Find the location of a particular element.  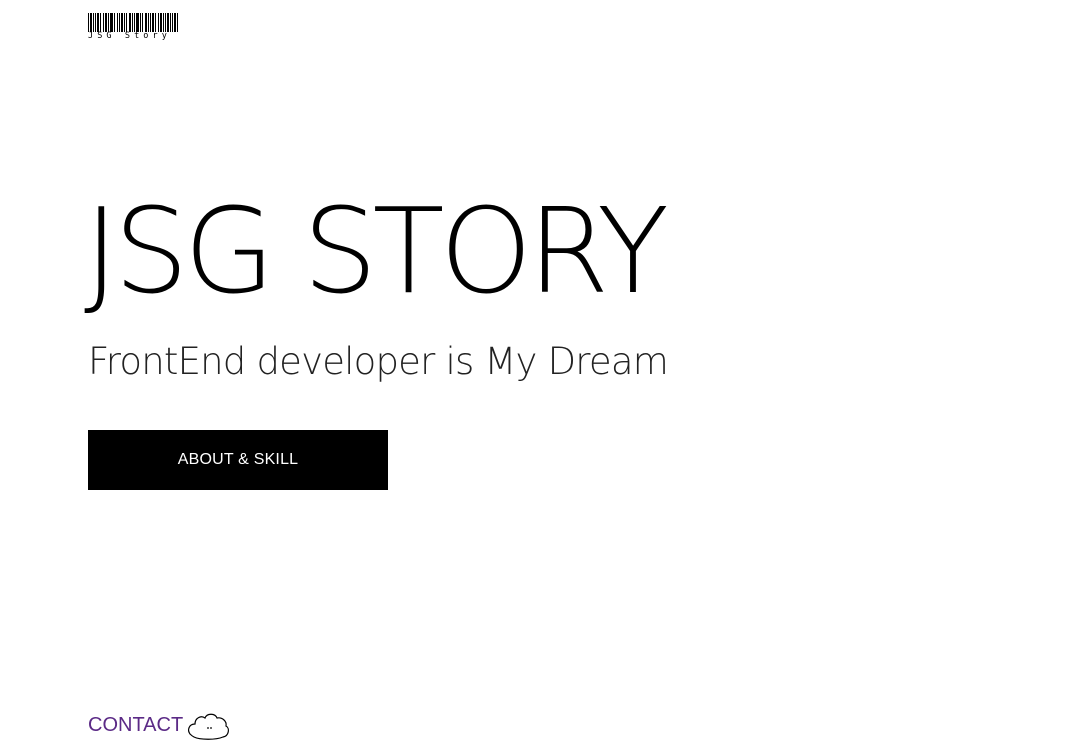

barcode-icon is located at coordinates (133, 22).